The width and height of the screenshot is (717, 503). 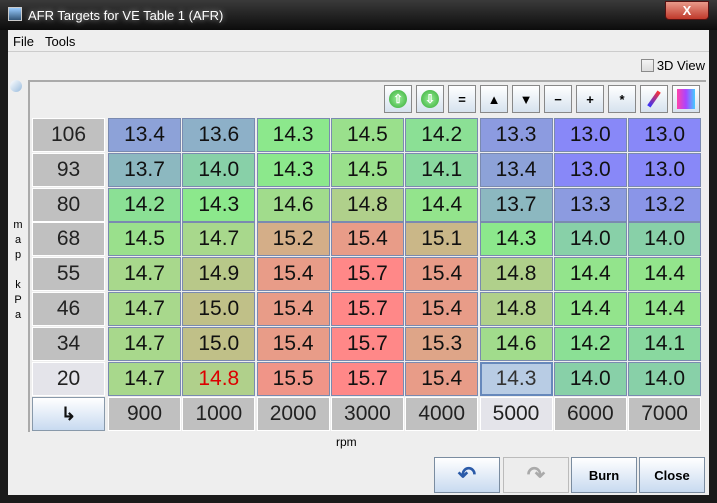 What do you see at coordinates (68, 169) in the screenshot?
I see `y-axis-cell: 93` at bounding box center [68, 169].